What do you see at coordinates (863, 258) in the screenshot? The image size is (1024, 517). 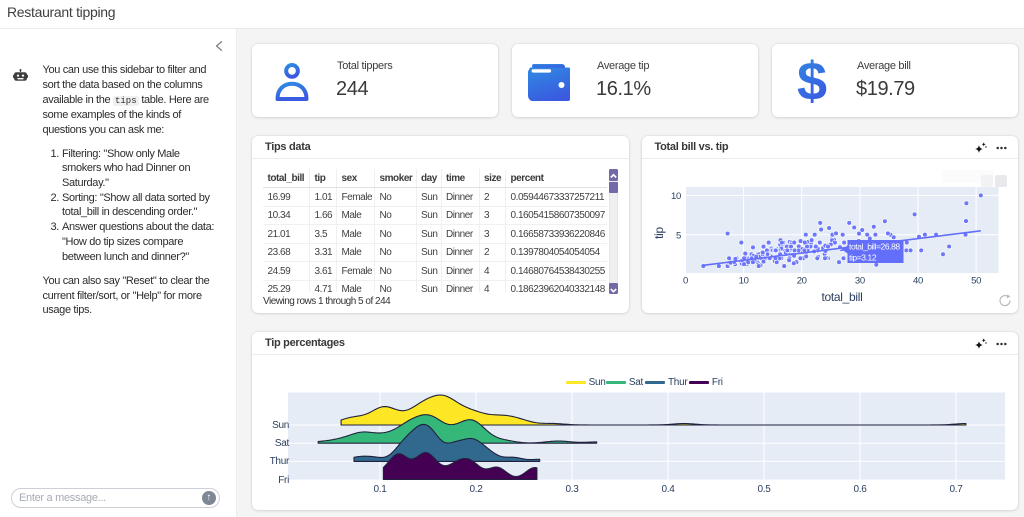 I see `svg-text: tip=3.12` at bounding box center [863, 258].